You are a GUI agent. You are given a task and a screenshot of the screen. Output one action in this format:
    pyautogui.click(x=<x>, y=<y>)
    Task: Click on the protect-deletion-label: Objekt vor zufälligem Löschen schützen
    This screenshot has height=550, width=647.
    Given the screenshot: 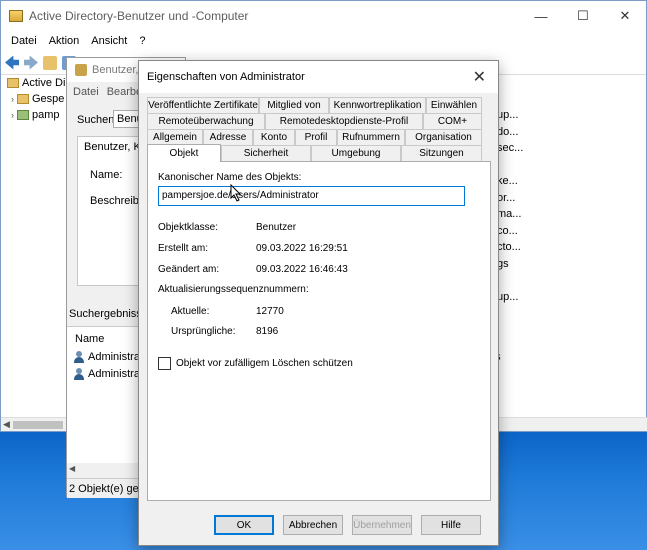 What is the action you would take?
    pyautogui.click(x=264, y=363)
    